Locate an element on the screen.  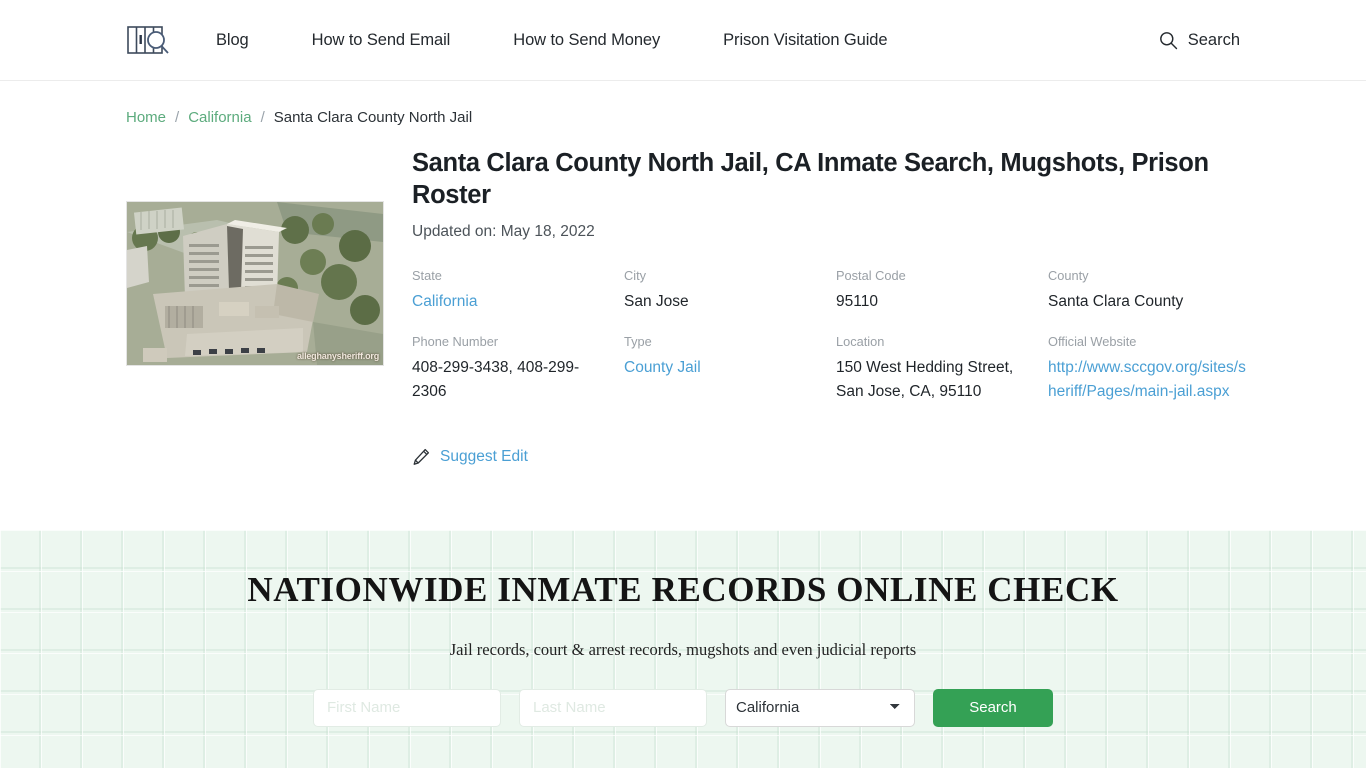
breadcrumb-item-current: Santa Clara County North Jail is located at coordinates (373, 117).